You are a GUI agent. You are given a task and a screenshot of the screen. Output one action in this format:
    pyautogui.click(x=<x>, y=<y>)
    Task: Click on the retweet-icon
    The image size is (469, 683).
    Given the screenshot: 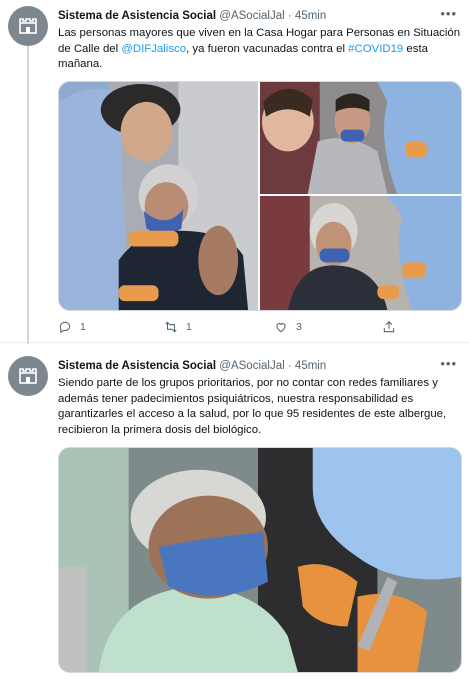 What is the action you would take?
    pyautogui.click(x=171, y=327)
    